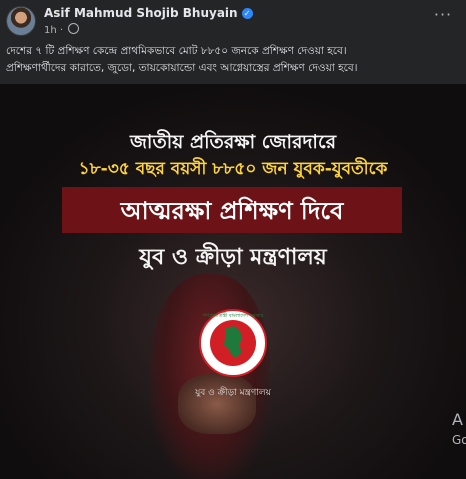 This screenshot has height=479, width=466. I want to click on author-name: Asif Mahmud Shojib Bhuyain ✓, so click(148, 13).